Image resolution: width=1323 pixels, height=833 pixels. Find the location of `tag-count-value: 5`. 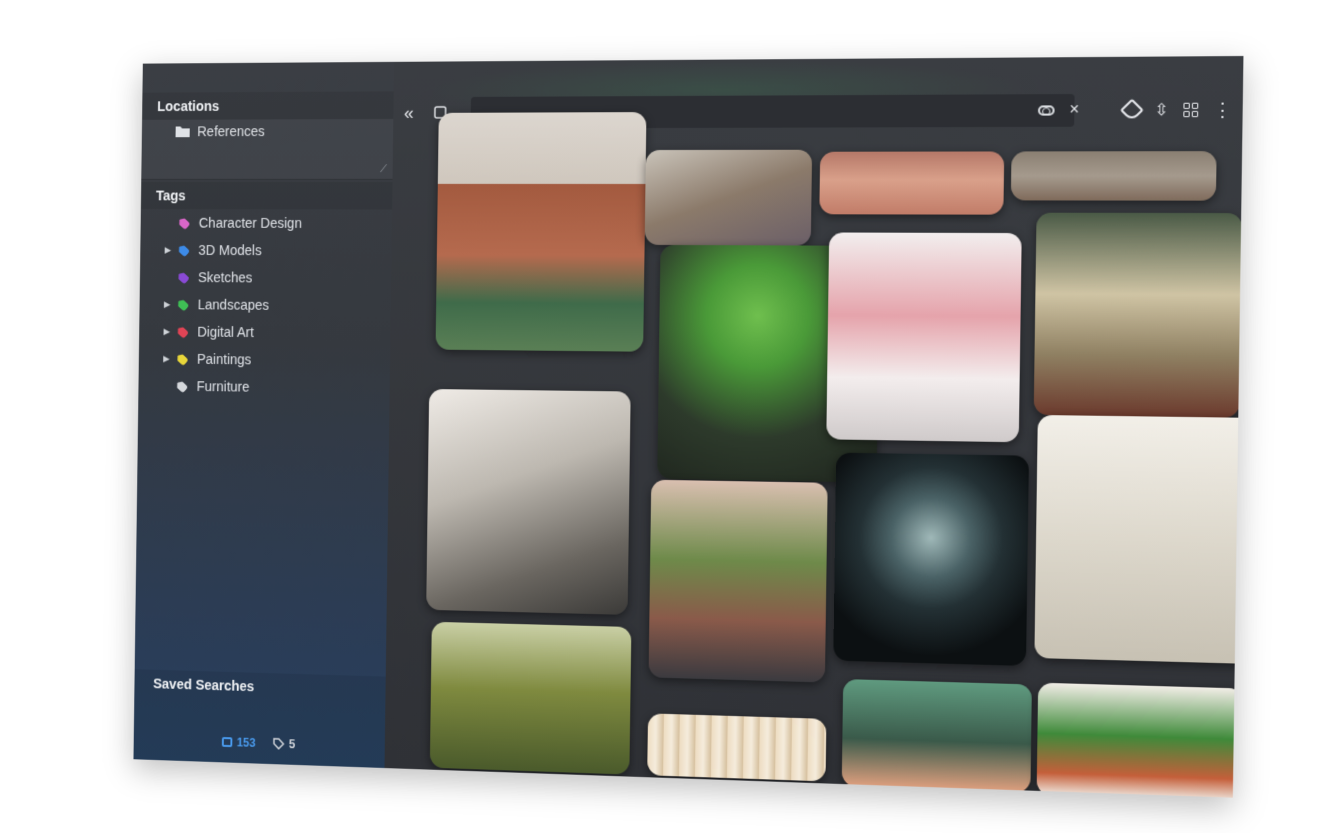

tag-count-value: 5 is located at coordinates (292, 744).